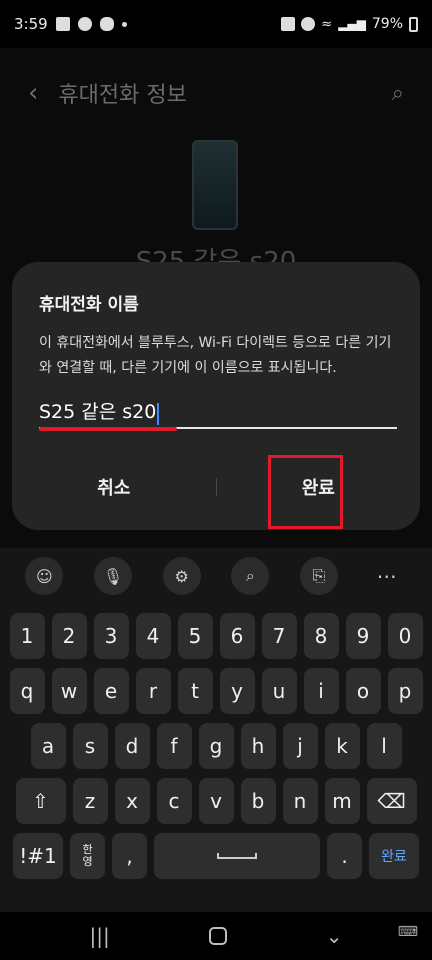  I want to click on key-i: i, so click(321, 691).